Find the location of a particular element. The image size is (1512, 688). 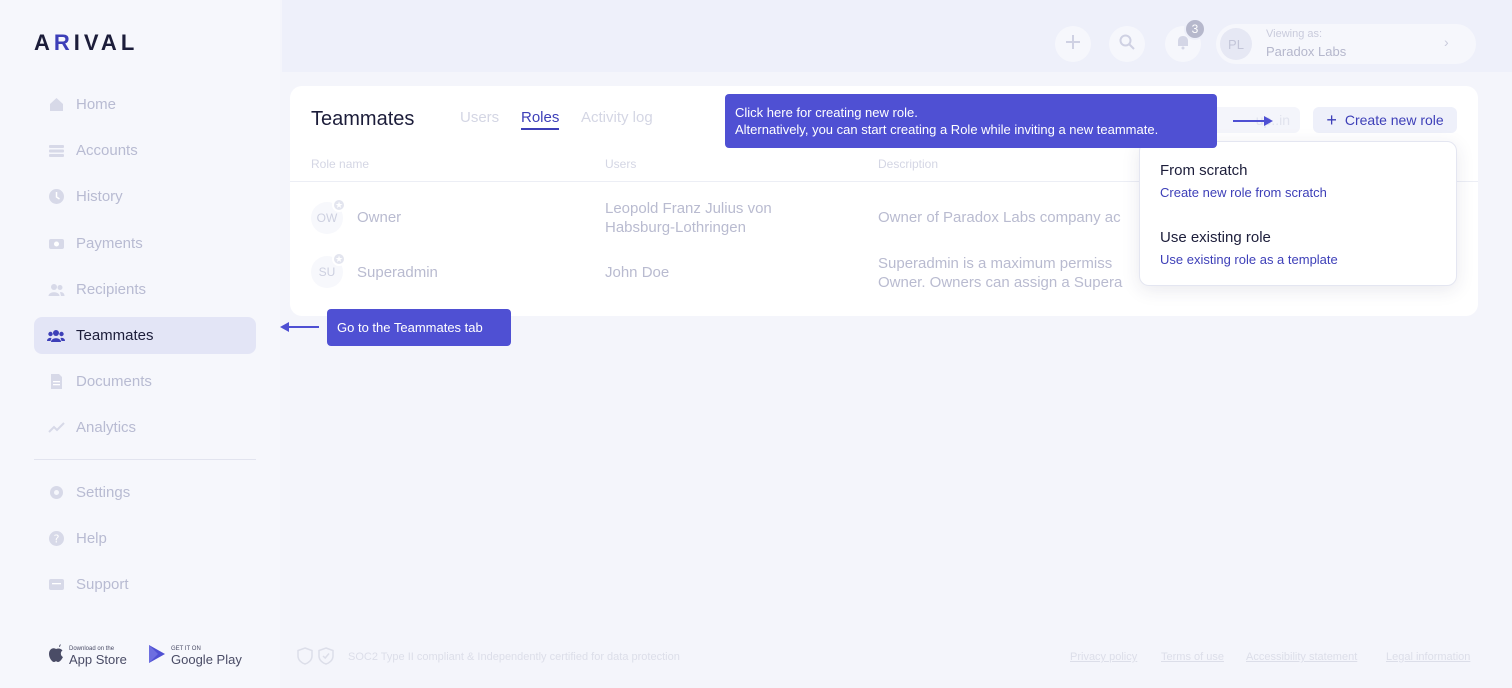

sidebar-item-teammates: Teammates is located at coordinates (145, 335).